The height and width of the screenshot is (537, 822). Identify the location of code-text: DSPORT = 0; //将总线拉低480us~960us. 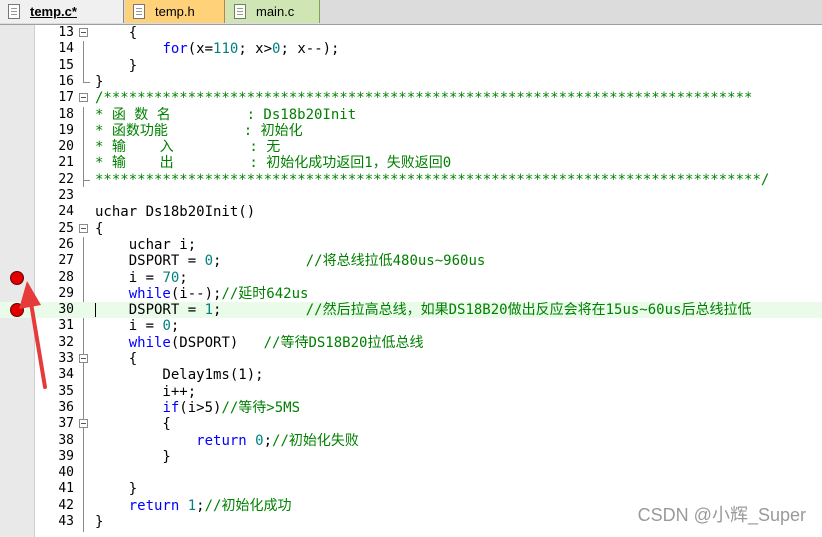
(290, 261).